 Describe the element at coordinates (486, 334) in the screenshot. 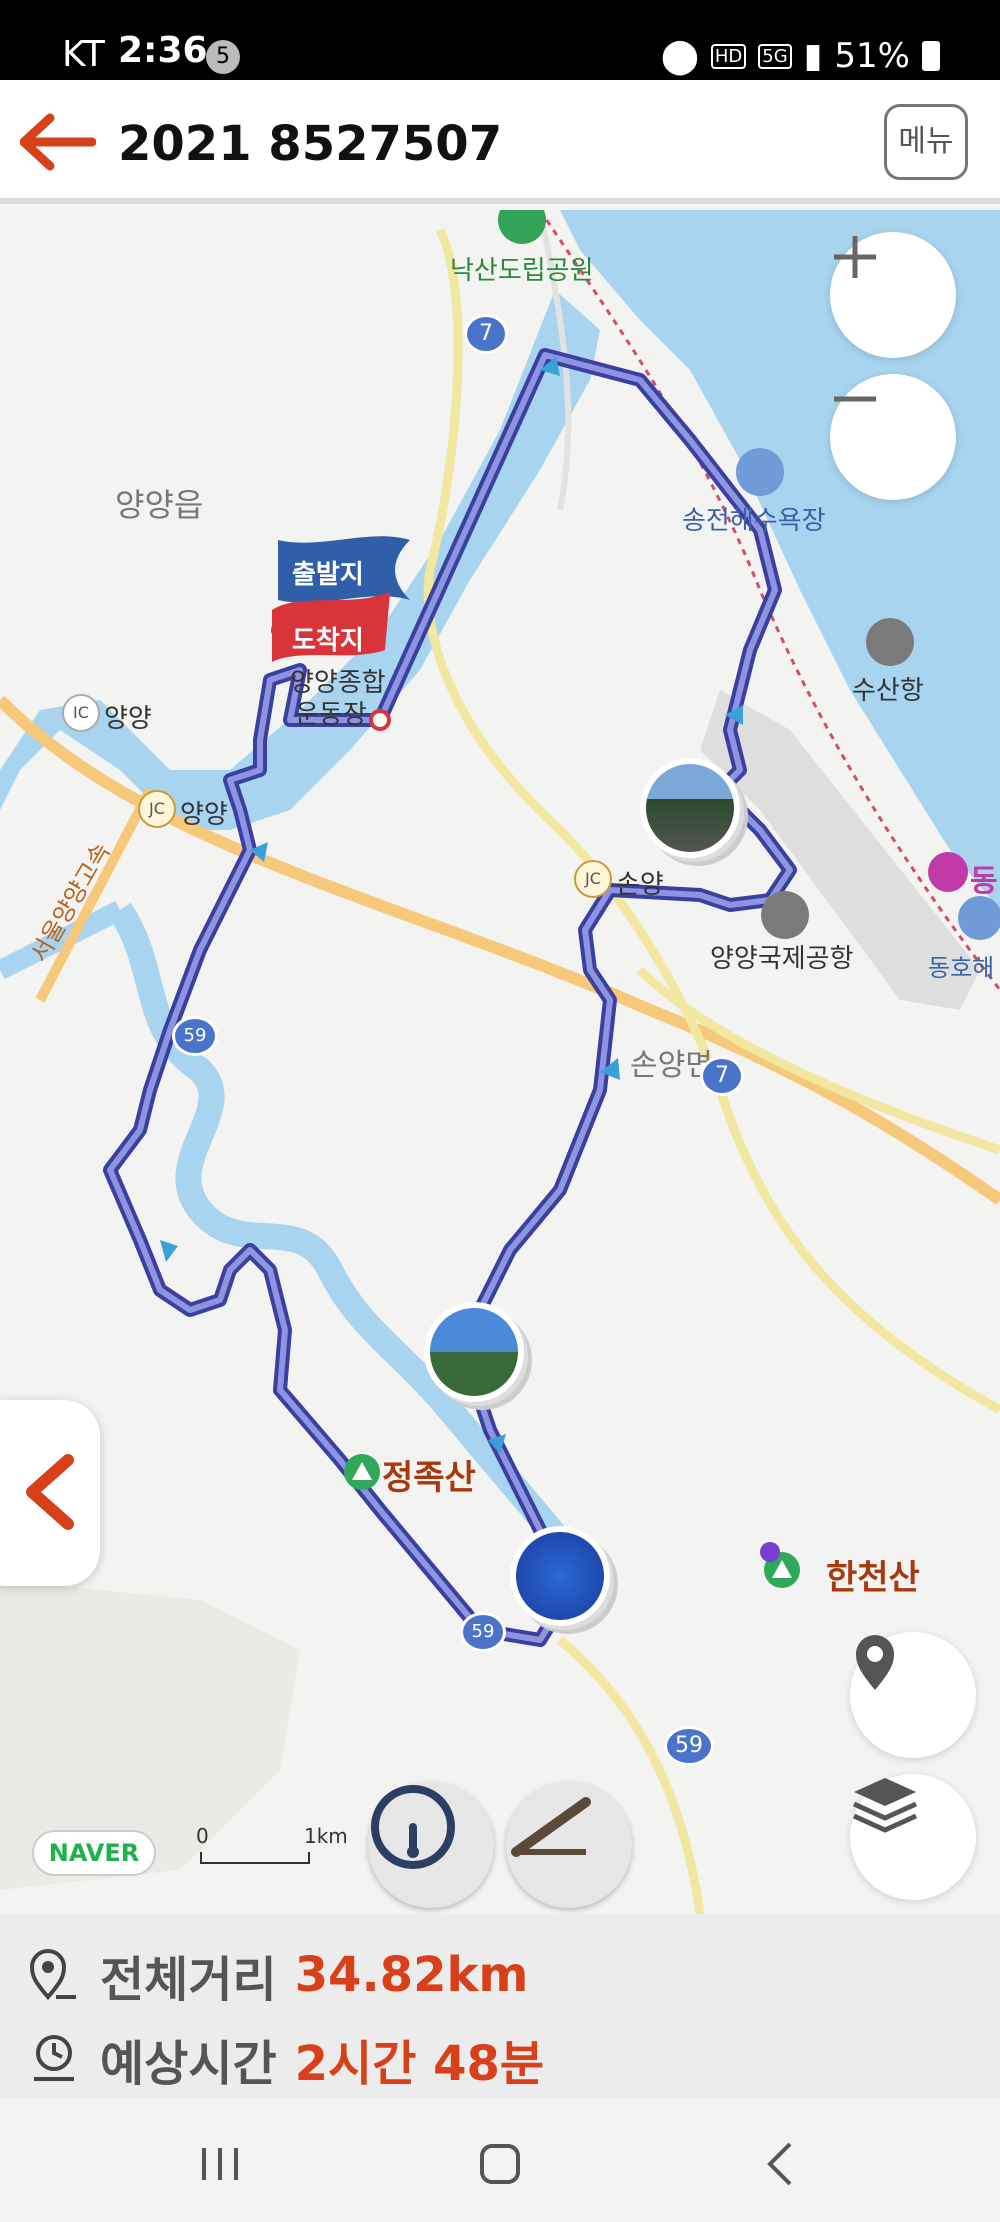

I see `road-badge-7-north: 7` at that location.